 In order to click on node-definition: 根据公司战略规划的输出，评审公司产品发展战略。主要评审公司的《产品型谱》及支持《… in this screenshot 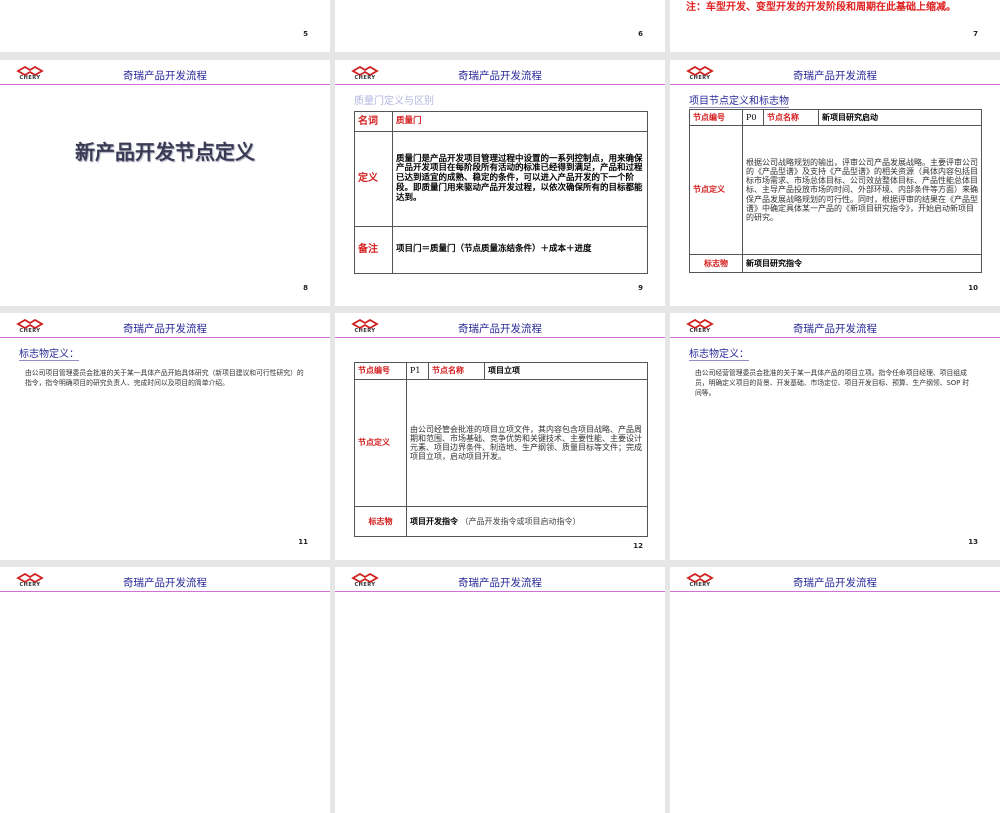, I will do `click(862, 190)`.